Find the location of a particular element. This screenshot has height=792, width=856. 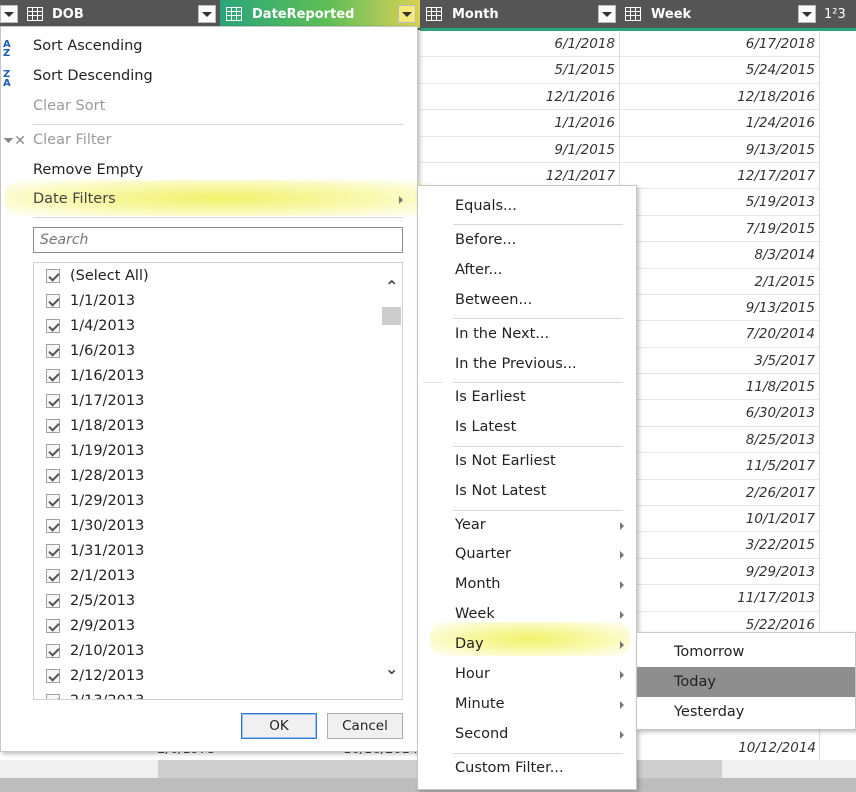

tomorrow-item: Tomorrow is located at coordinates (746, 652).